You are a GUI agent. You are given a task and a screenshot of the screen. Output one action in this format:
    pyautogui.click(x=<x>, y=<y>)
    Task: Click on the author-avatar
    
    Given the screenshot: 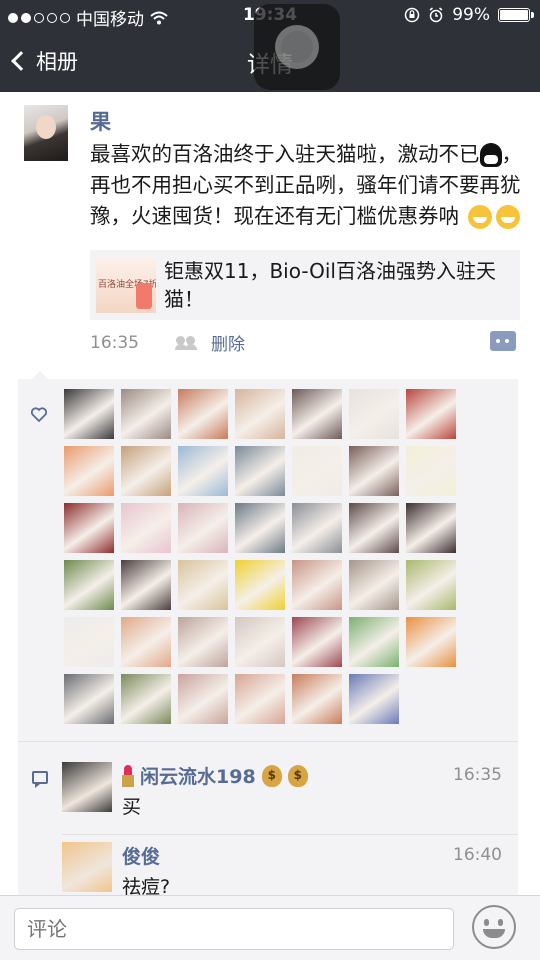 What is the action you would take?
    pyautogui.click(x=46, y=133)
    